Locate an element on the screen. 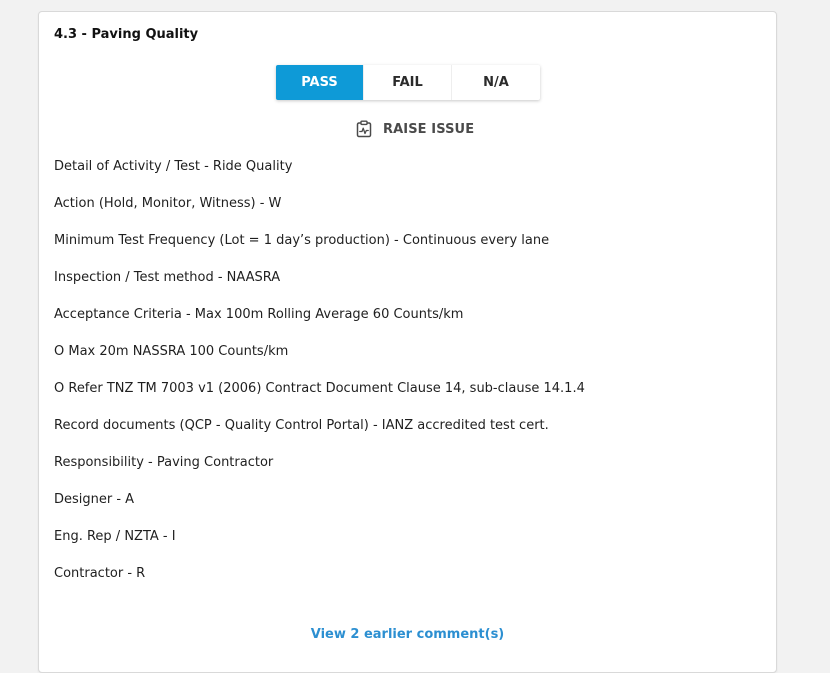 This screenshot has width=830, height=673. clipboard-chart-icon is located at coordinates (364, 129).